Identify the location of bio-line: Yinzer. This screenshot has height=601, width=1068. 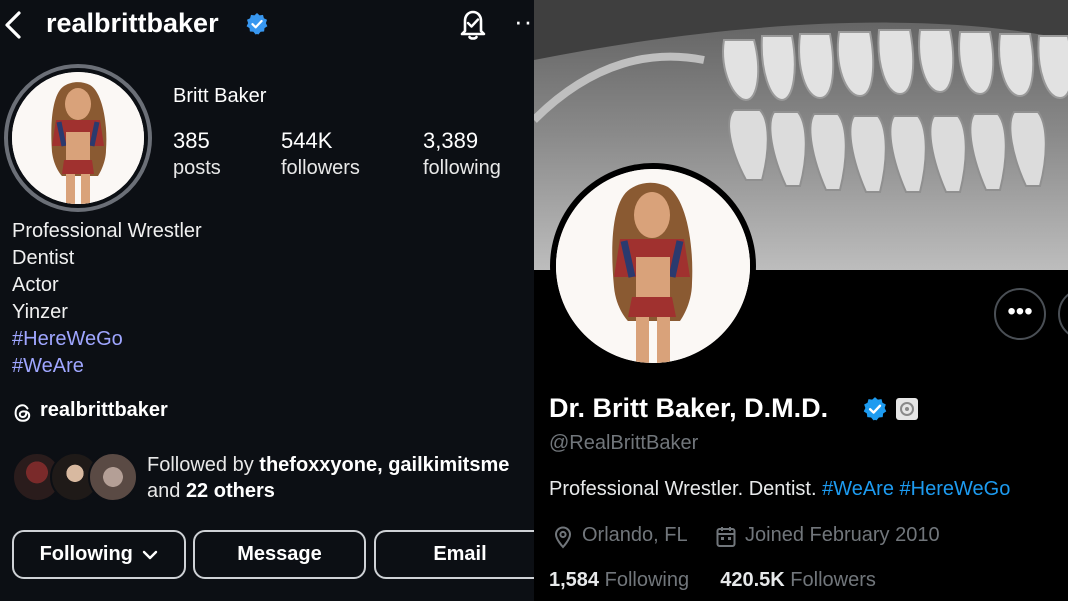
(40, 312).